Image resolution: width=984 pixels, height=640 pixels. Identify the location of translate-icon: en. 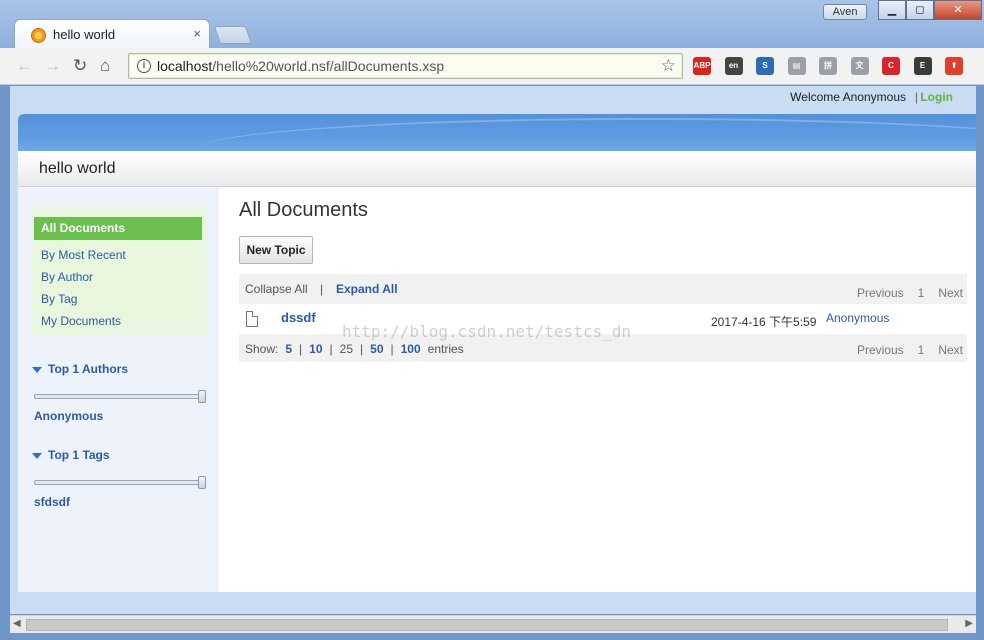
(733, 66).